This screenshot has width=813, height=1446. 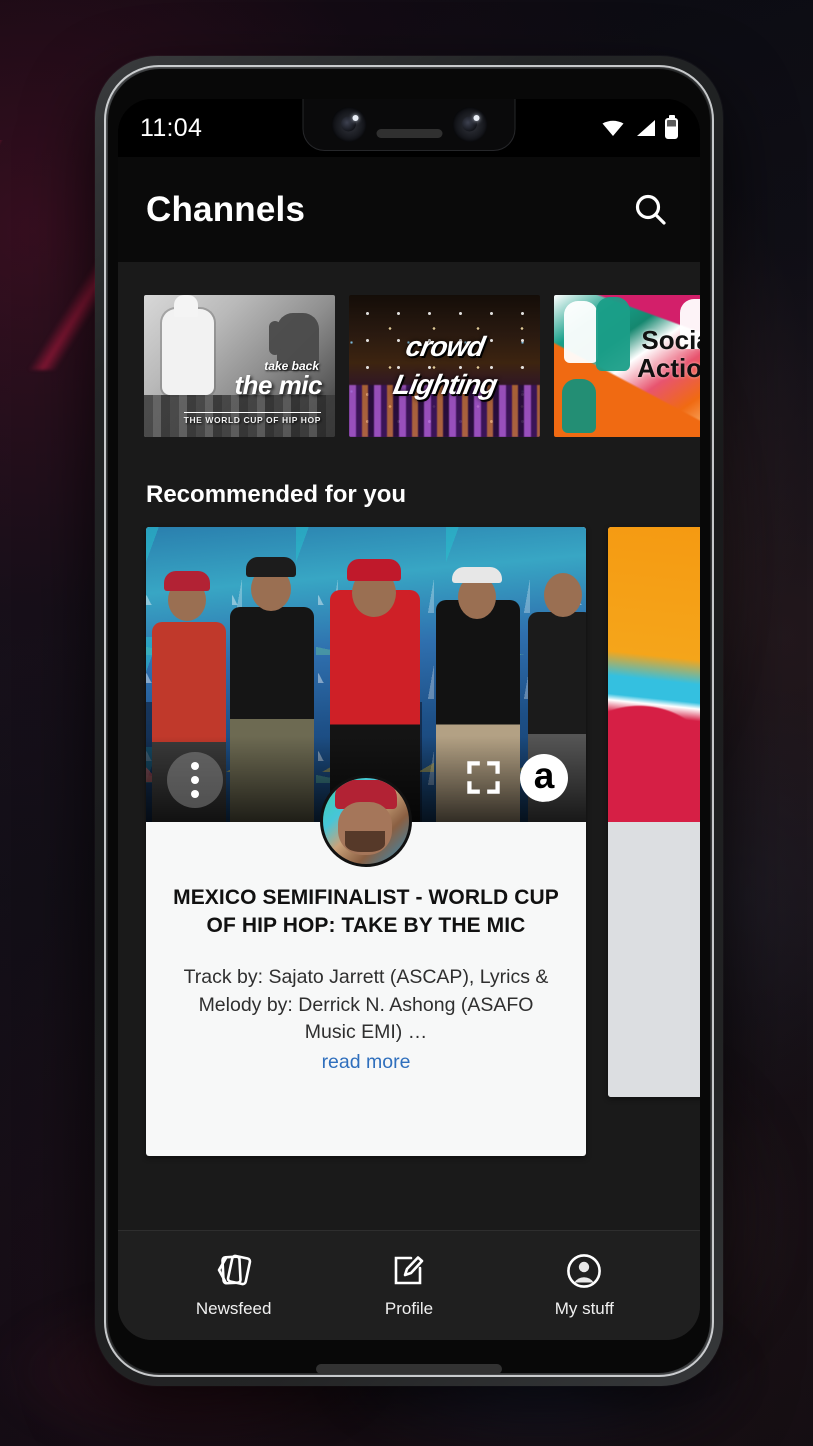 What do you see at coordinates (670, 340) in the screenshot?
I see `channel-tile-3-line1: Social` at bounding box center [670, 340].